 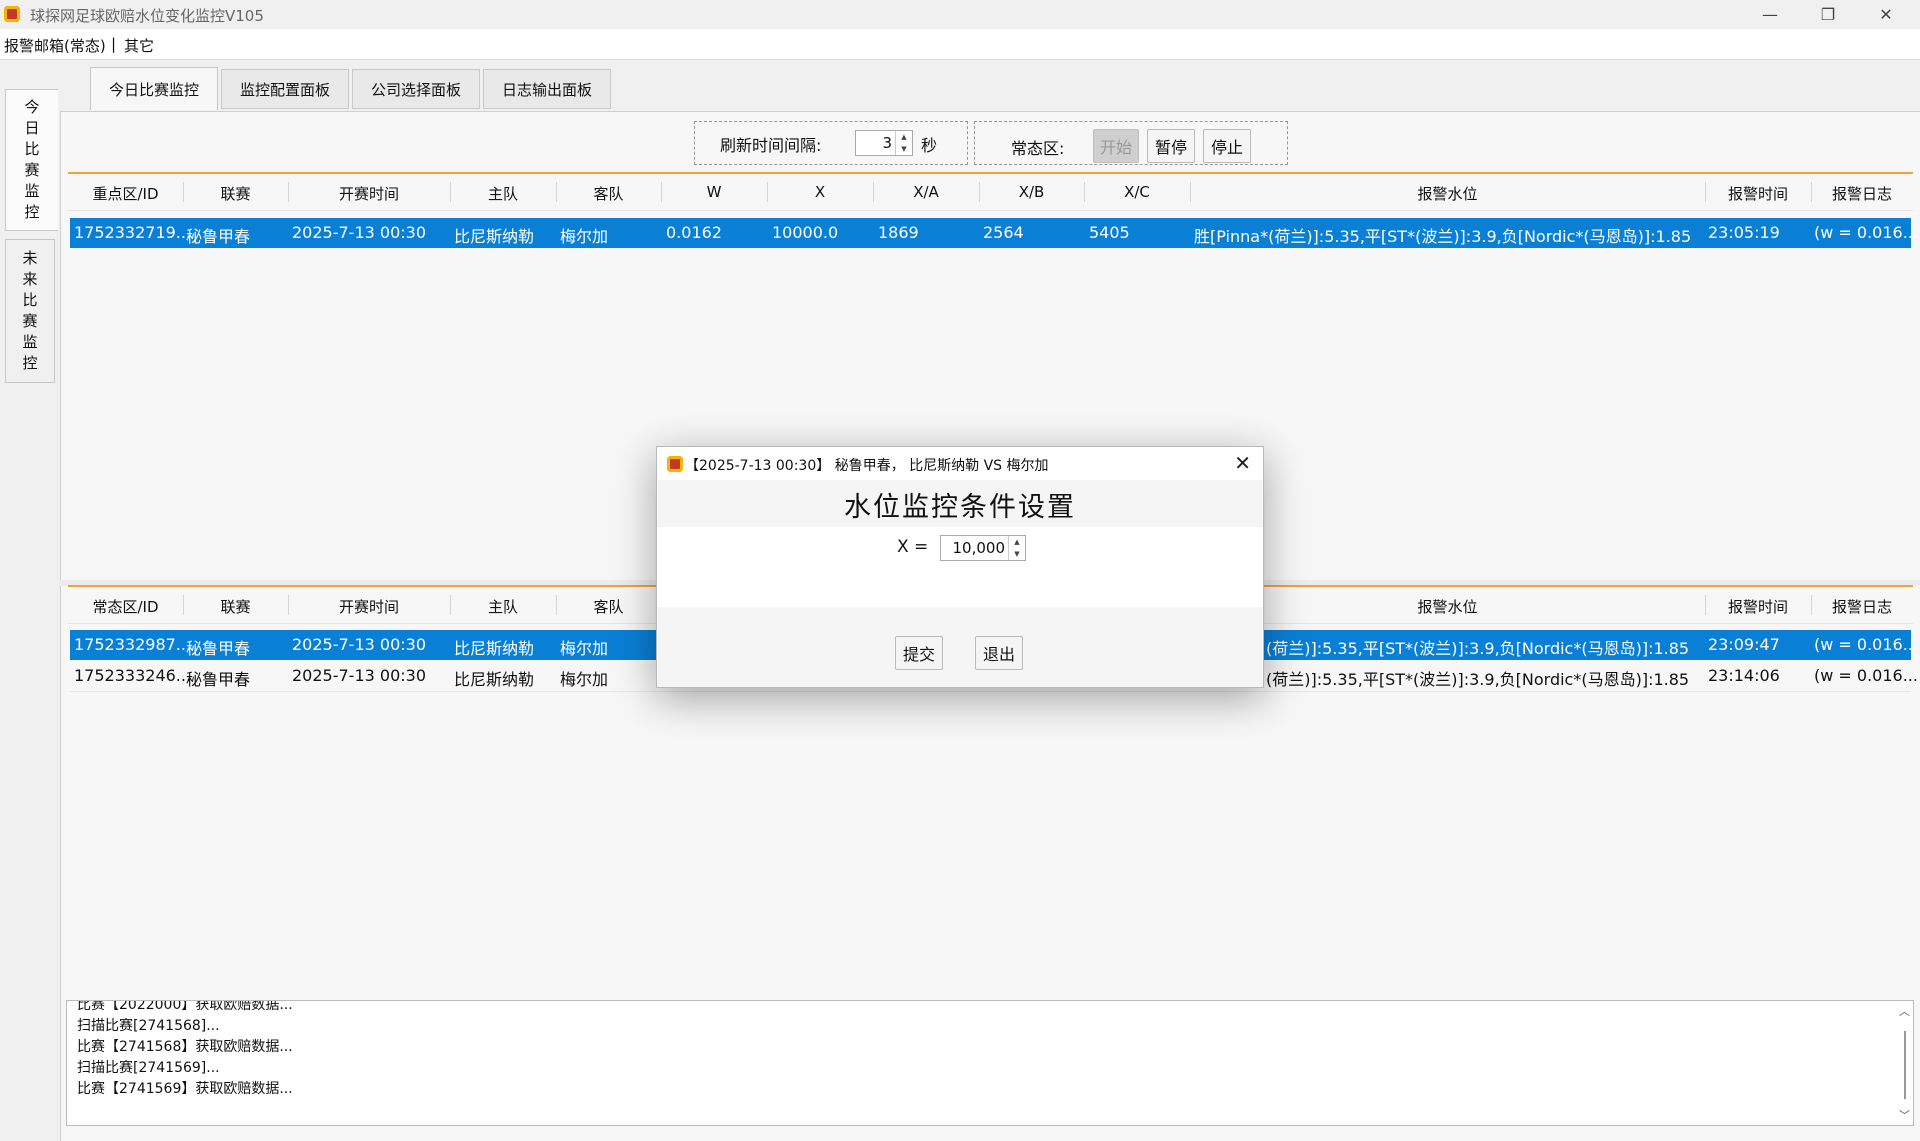 What do you see at coordinates (694, 232) in the screenshot?
I see `cell-w: 0.0162` at bounding box center [694, 232].